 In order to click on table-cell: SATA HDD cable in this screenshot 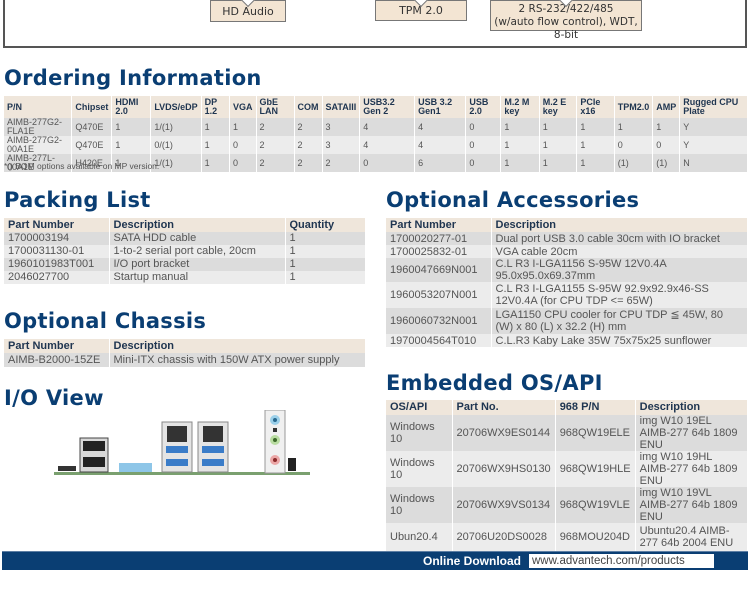, I will do `click(197, 238)`.